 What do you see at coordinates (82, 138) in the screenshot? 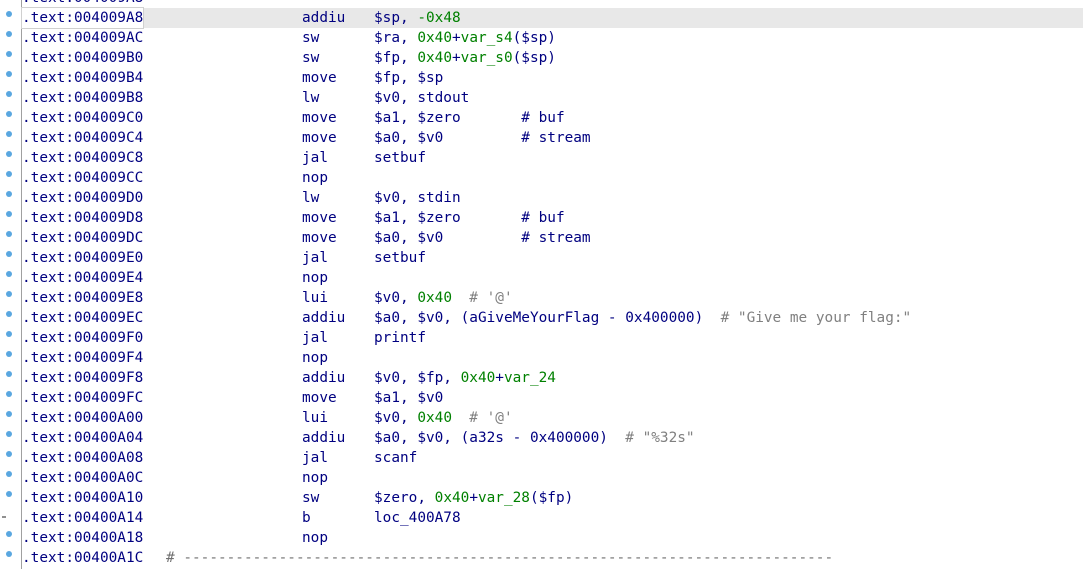
I see `listing-address: .text:004009C4` at bounding box center [82, 138].